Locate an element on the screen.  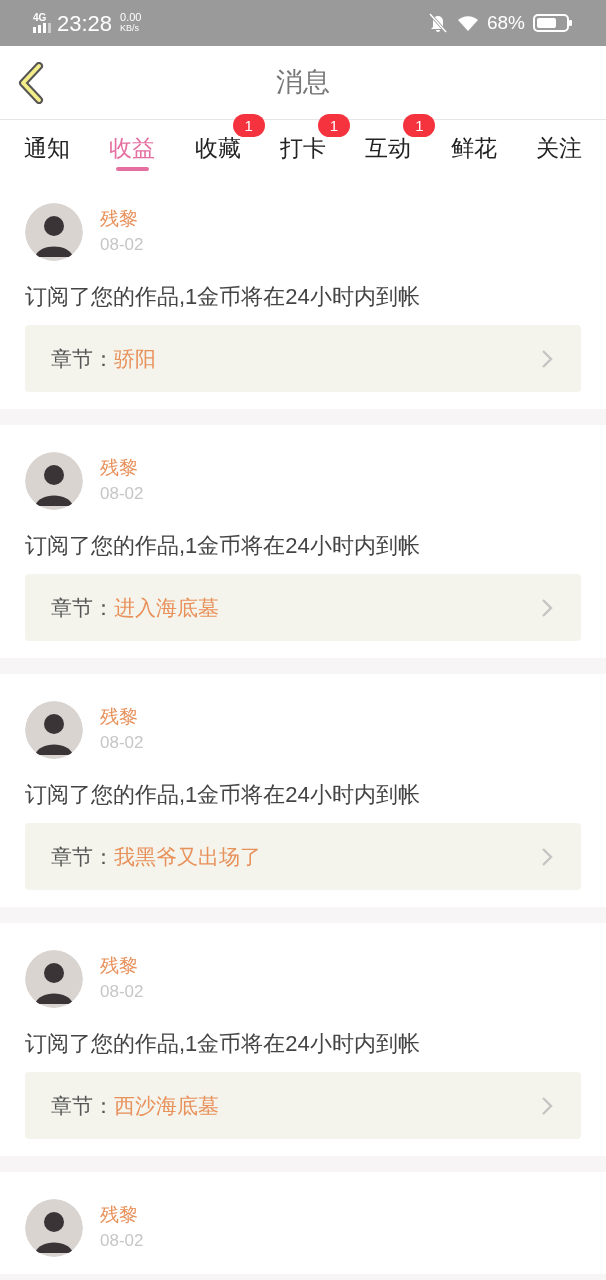
speed-unit: KB/s is located at coordinates (130, 28).